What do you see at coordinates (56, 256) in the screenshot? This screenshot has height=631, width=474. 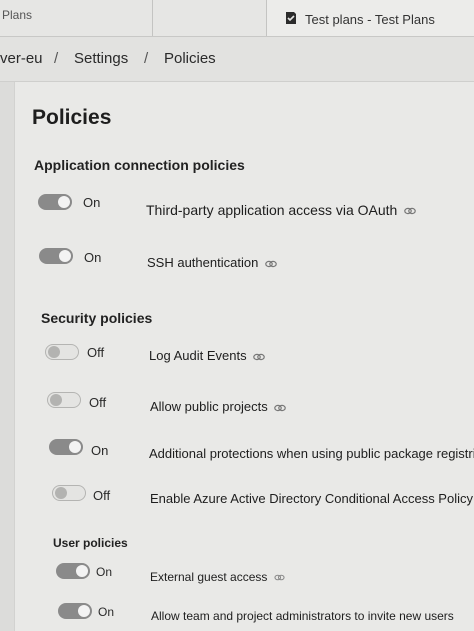 I see `ssh-toggle` at bounding box center [56, 256].